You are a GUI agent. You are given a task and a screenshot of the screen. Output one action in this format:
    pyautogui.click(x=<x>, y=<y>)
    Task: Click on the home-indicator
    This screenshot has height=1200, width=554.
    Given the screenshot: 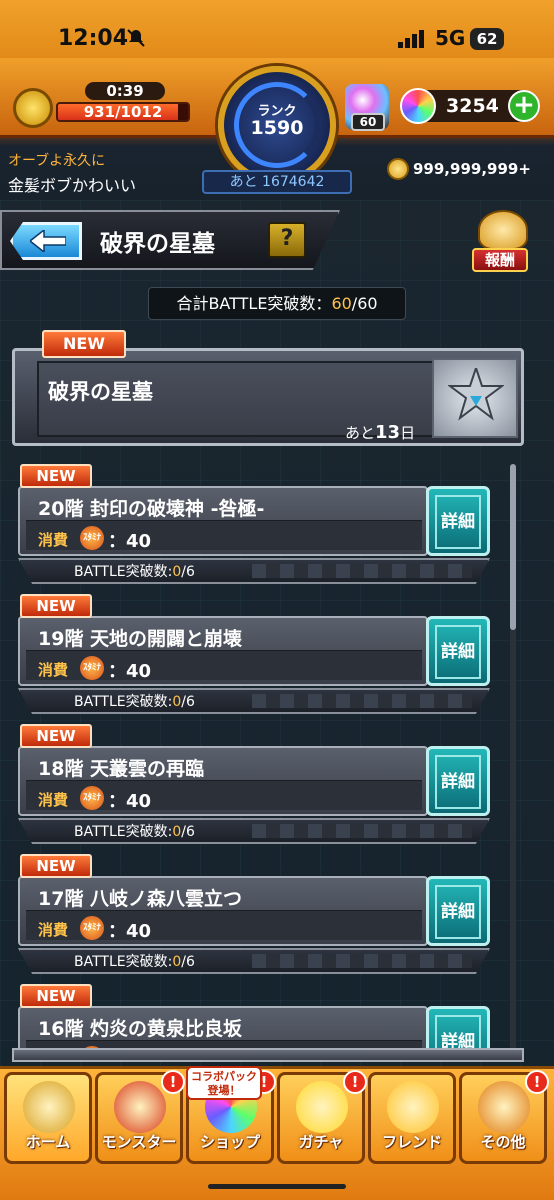 What is the action you would take?
    pyautogui.click(x=277, y=1186)
    